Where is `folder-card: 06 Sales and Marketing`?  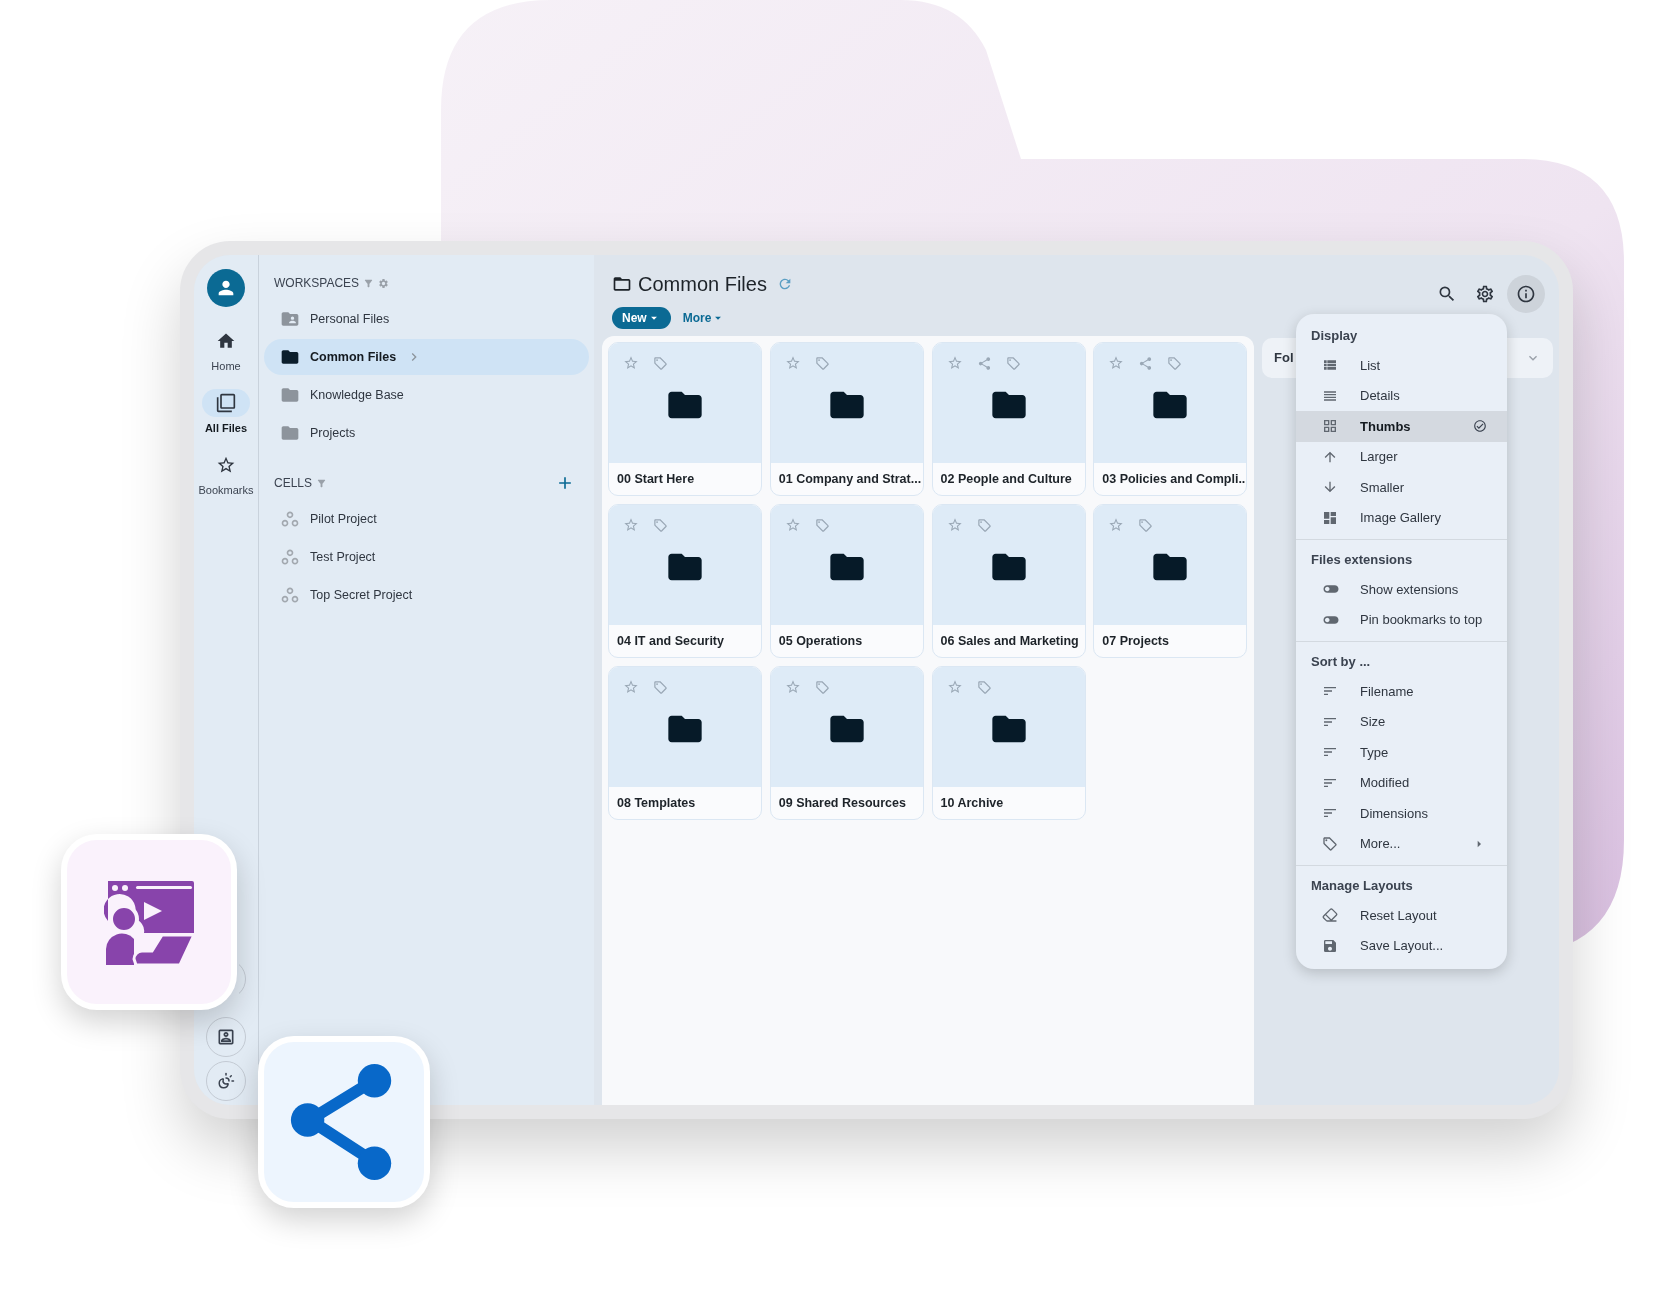 folder-card: 06 Sales and Marketing is located at coordinates (1008, 581).